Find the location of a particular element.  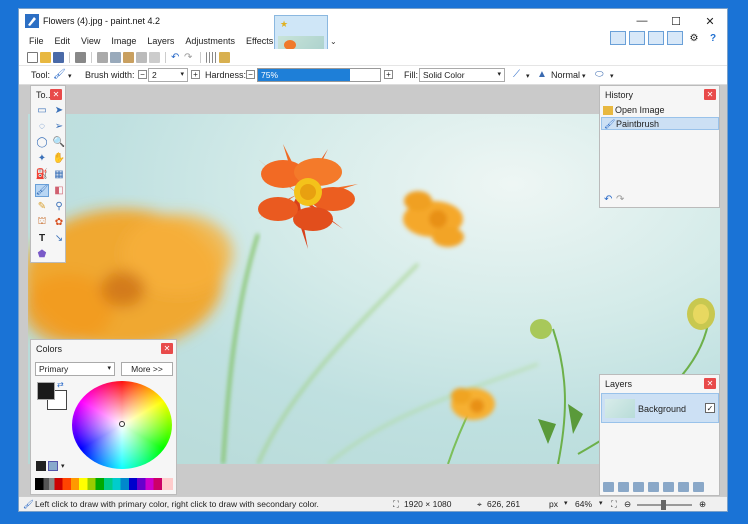

zoom-slider-thumb is located at coordinates (663, 505).